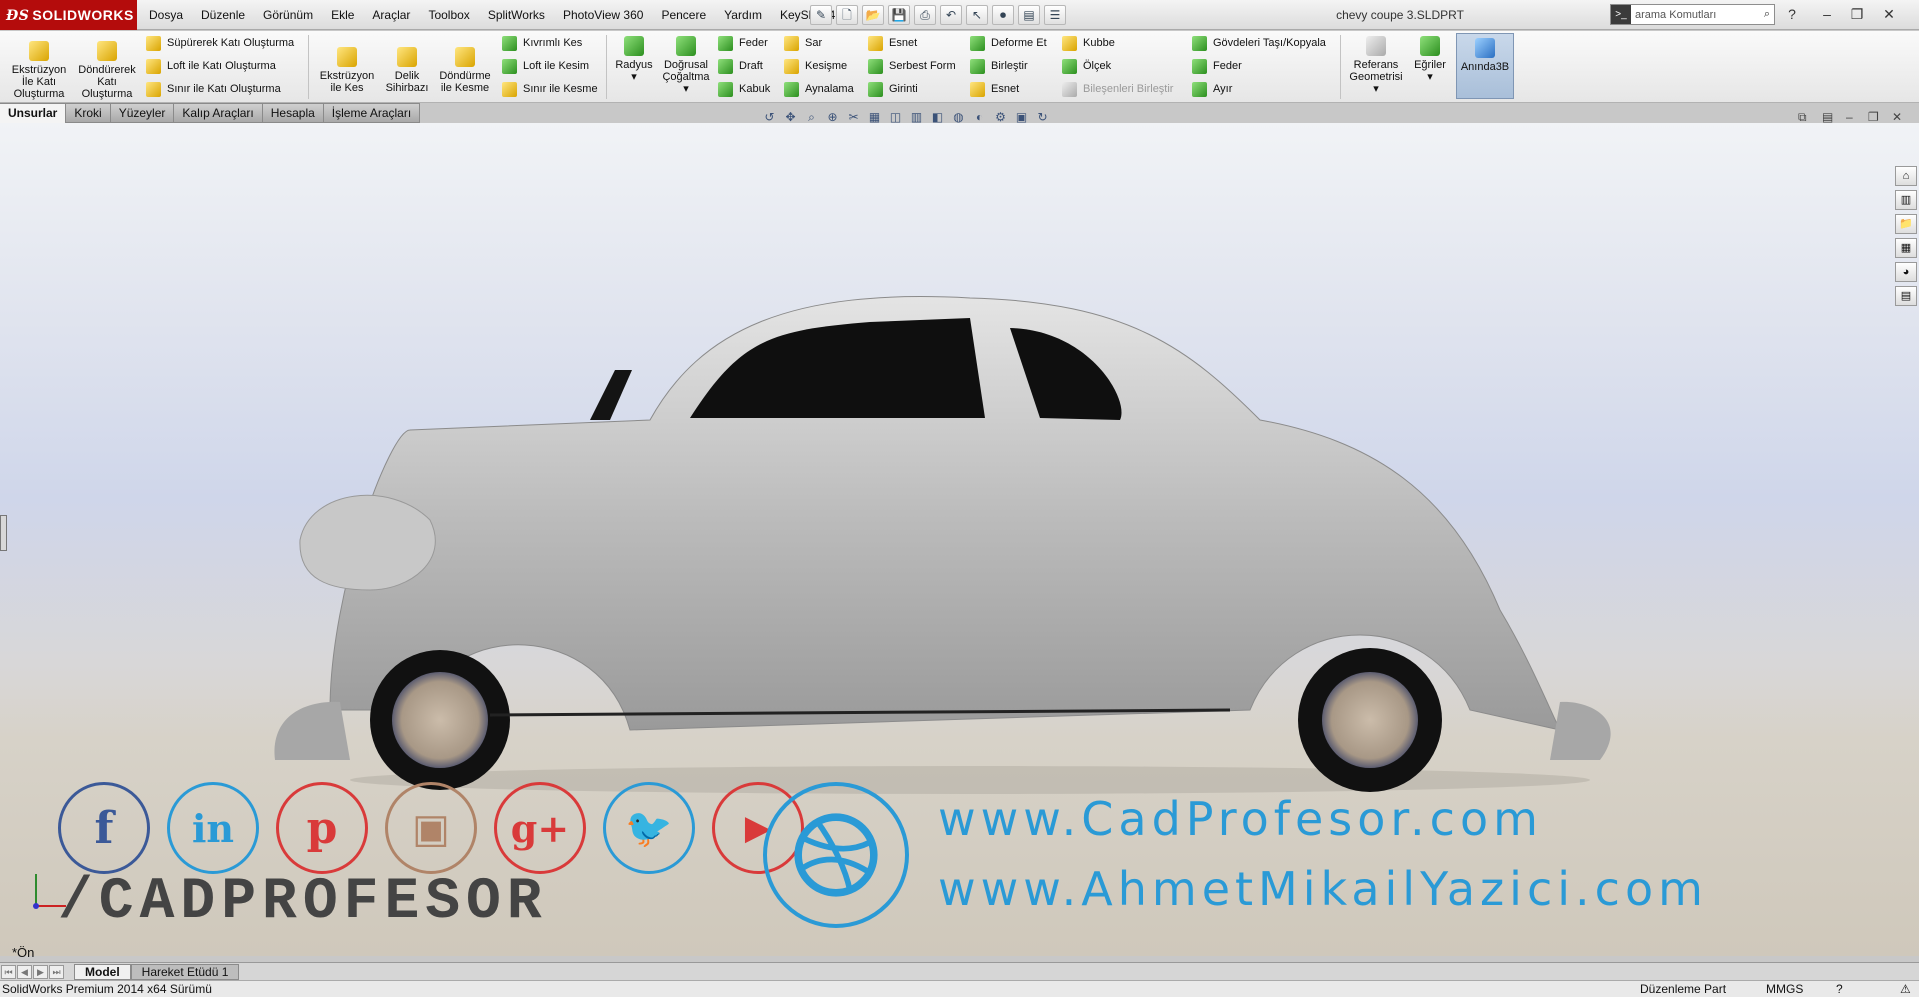  Describe the element at coordinates (1212, 89) in the screenshot. I see `split-button: Ayır` at that location.